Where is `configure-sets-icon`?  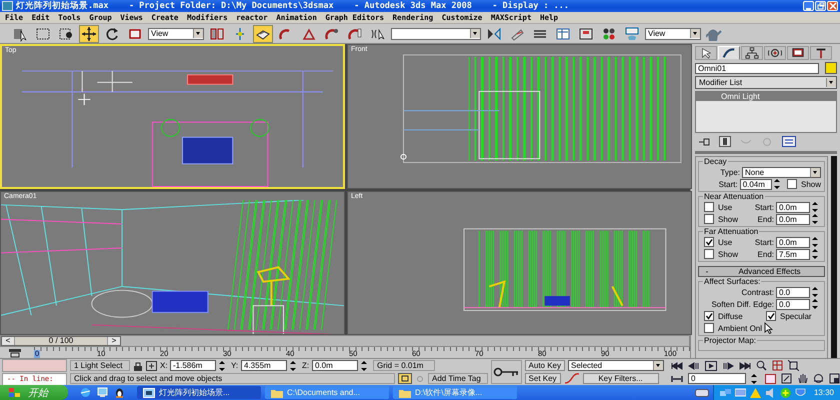
configure-sets-icon is located at coordinates (789, 141).